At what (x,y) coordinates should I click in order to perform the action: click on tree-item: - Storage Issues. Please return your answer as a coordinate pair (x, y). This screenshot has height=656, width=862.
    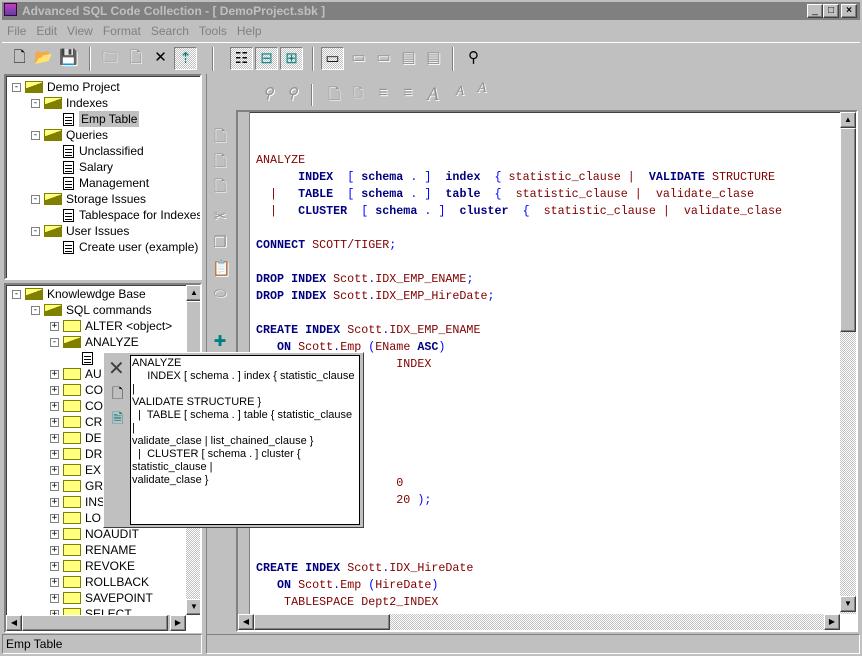
    Looking at the image, I should click on (88, 199).